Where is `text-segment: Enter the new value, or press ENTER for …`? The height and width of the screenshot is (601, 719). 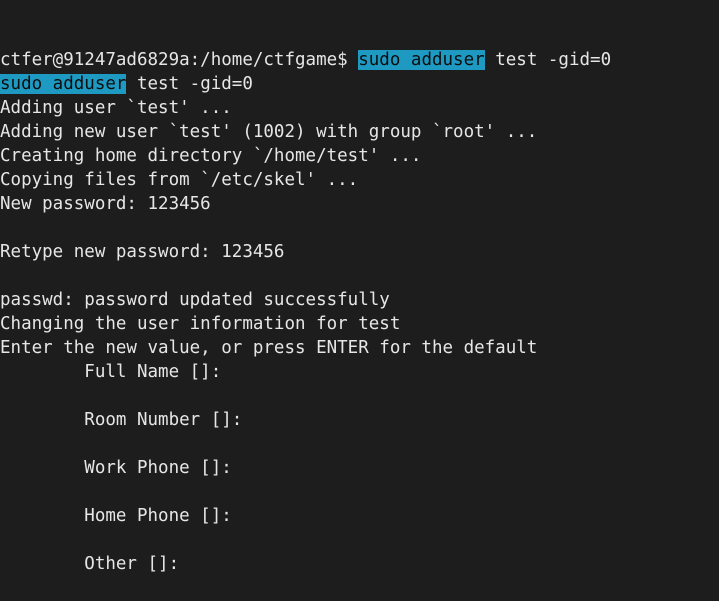
text-segment: Enter the new value, or press ENTER for … is located at coordinates (269, 348).